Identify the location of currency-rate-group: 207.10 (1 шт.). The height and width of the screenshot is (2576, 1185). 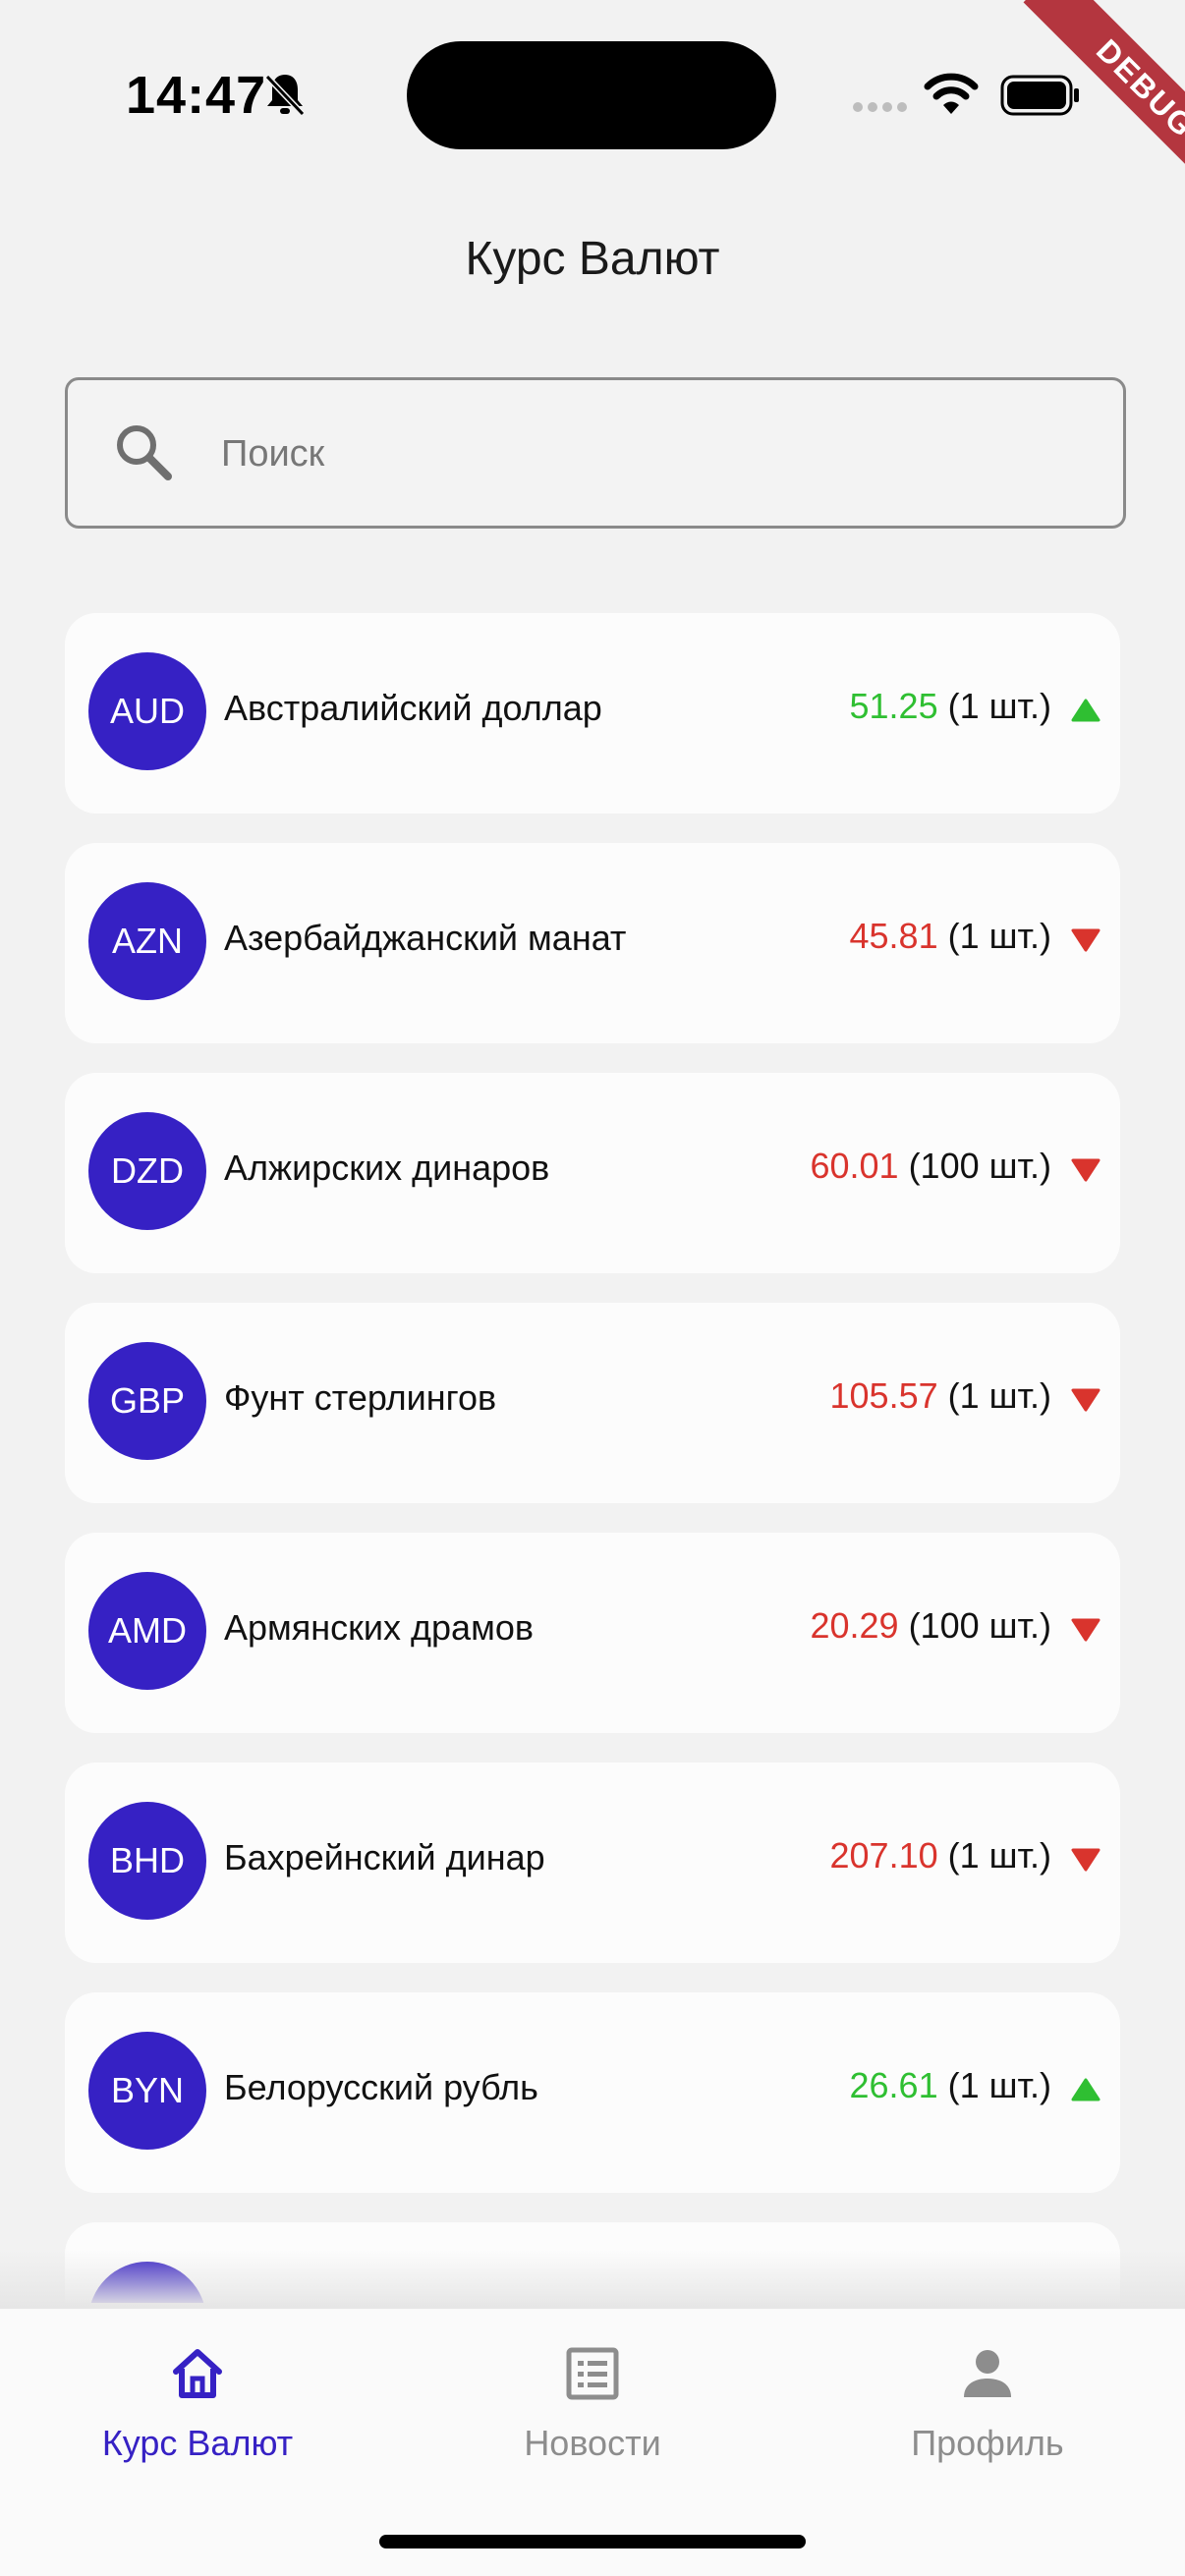
(941, 1855).